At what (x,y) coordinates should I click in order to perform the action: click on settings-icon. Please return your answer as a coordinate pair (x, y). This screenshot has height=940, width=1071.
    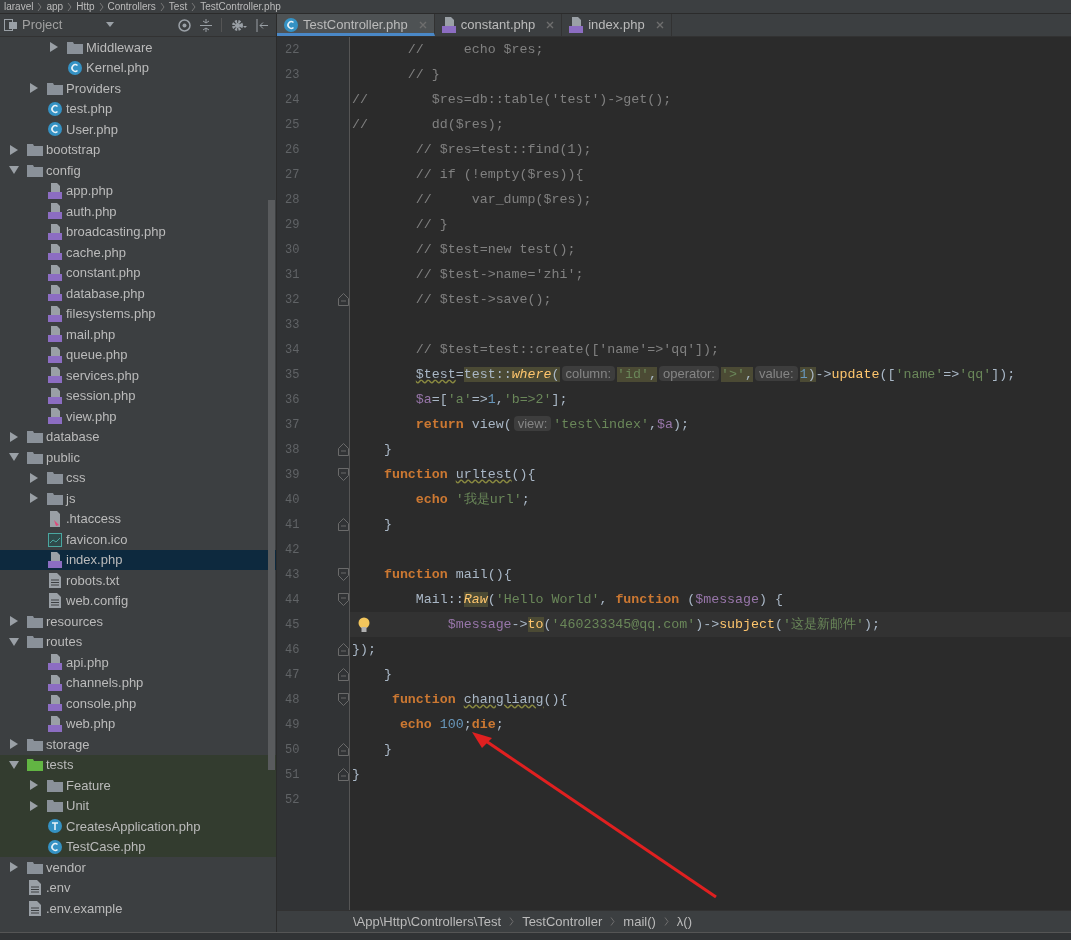
    Looking at the image, I should click on (239, 25).